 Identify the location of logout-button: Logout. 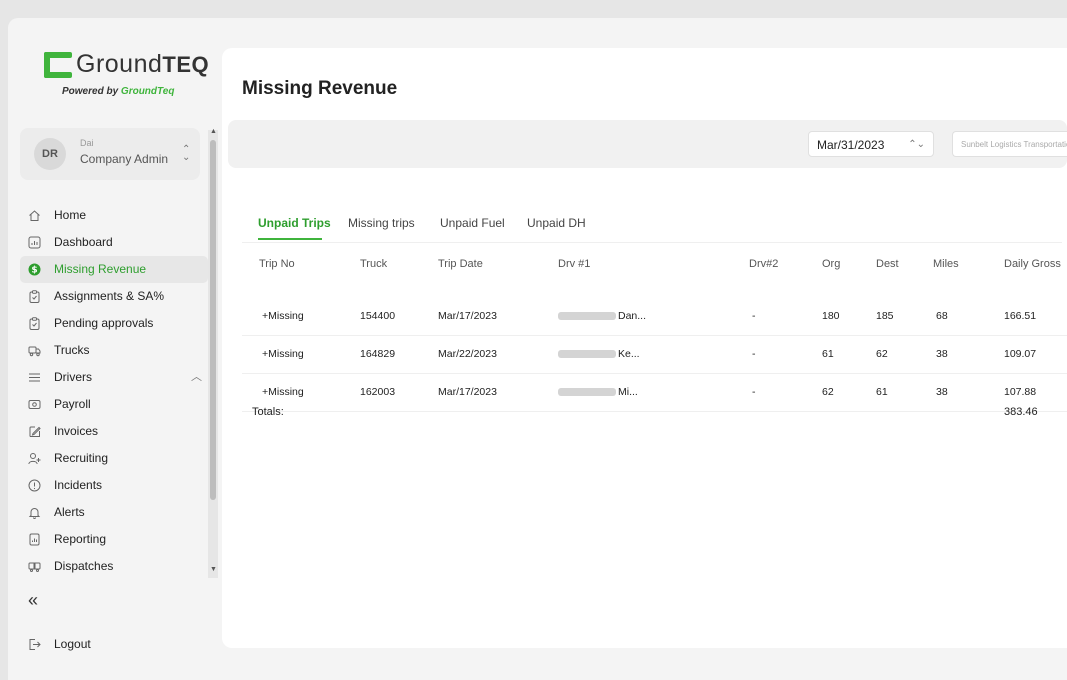
(117, 644).